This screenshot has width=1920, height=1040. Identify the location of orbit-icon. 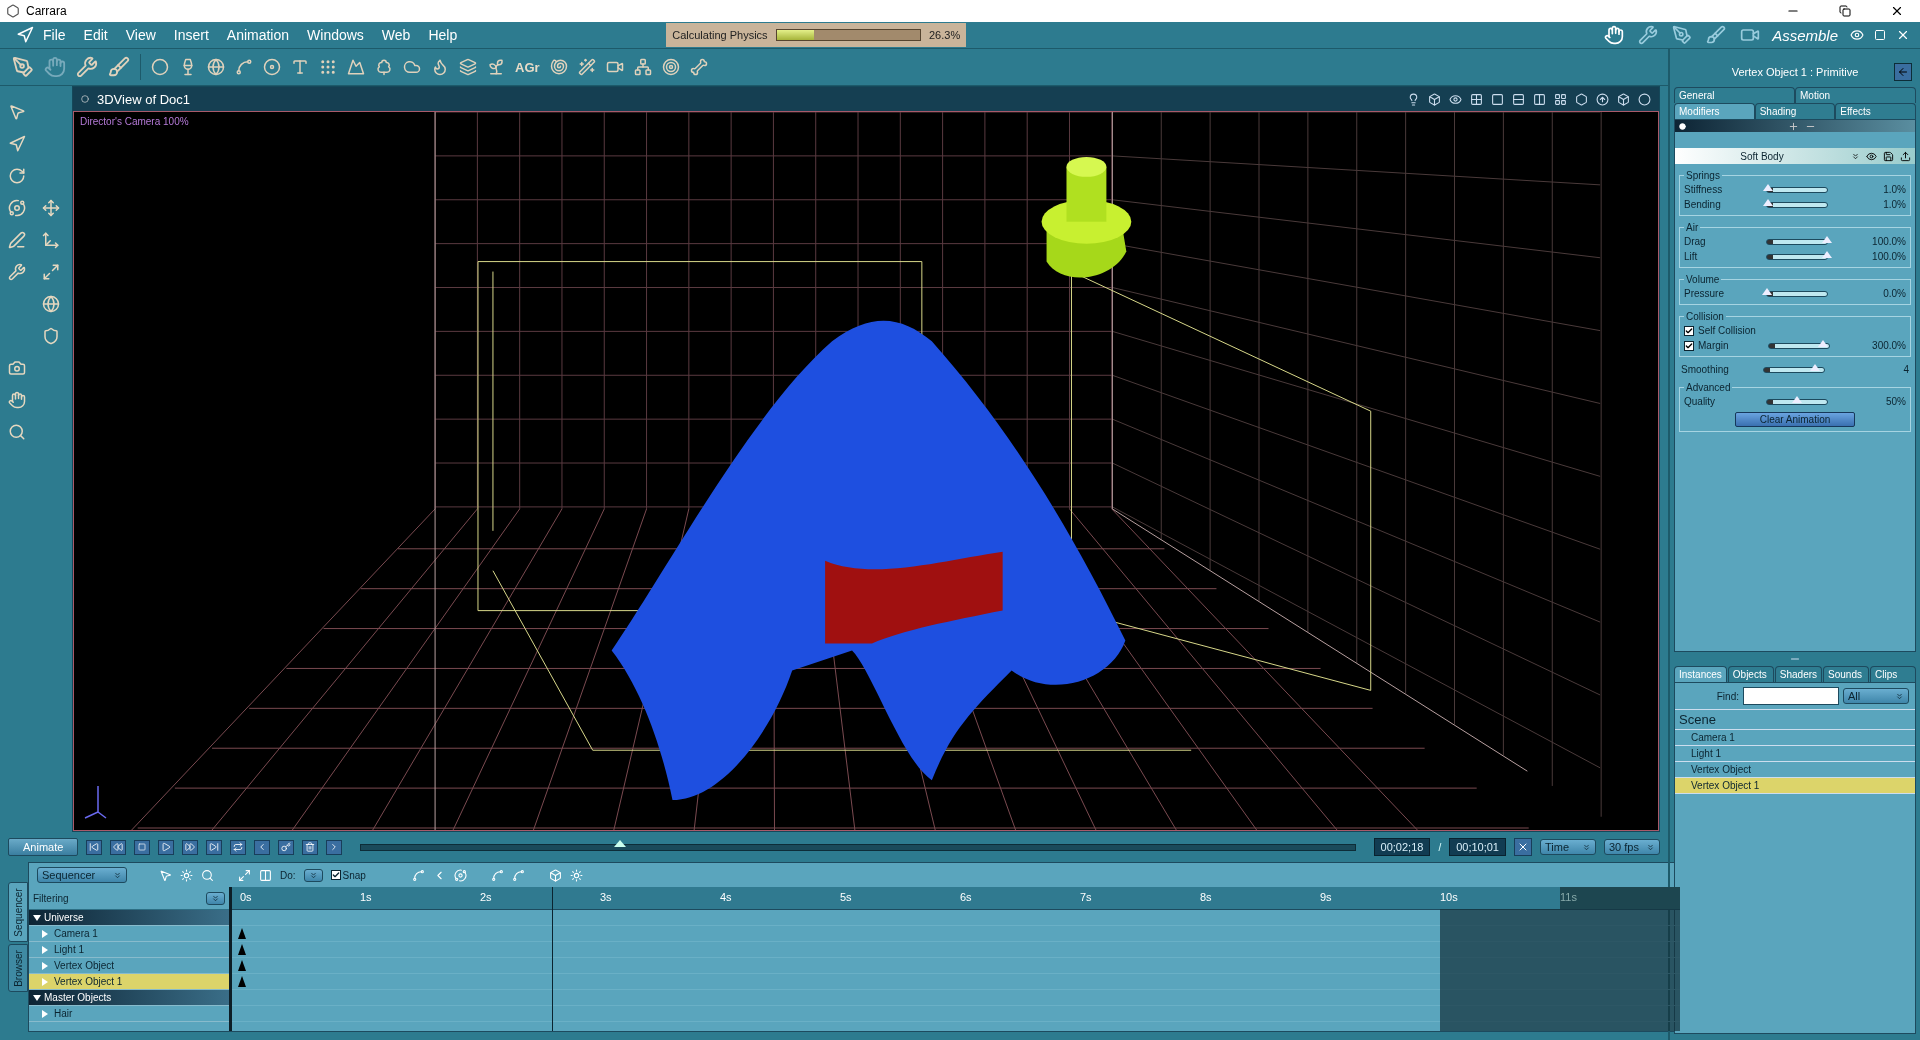
(17, 208).